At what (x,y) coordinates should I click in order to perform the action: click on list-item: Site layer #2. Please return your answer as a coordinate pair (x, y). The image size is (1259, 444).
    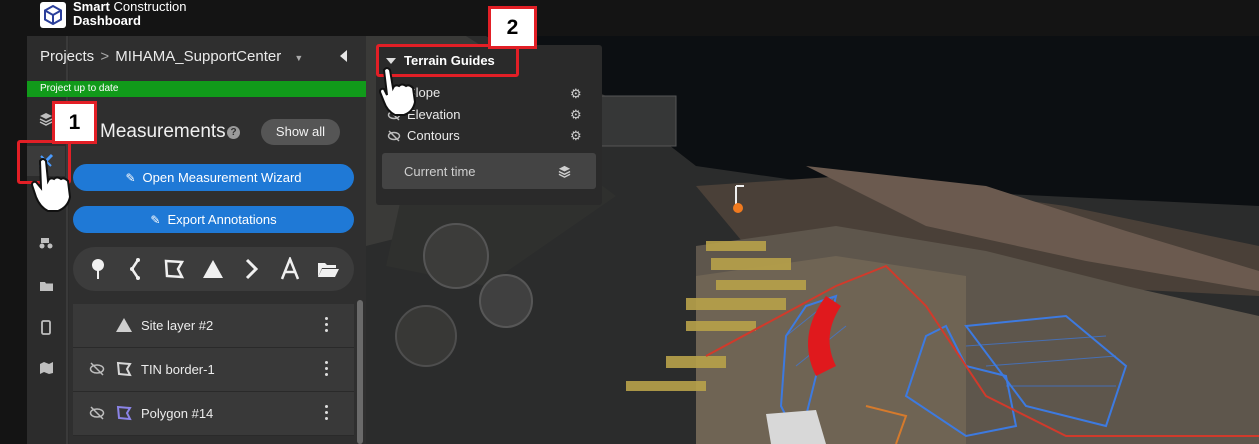
    Looking at the image, I should click on (213, 326).